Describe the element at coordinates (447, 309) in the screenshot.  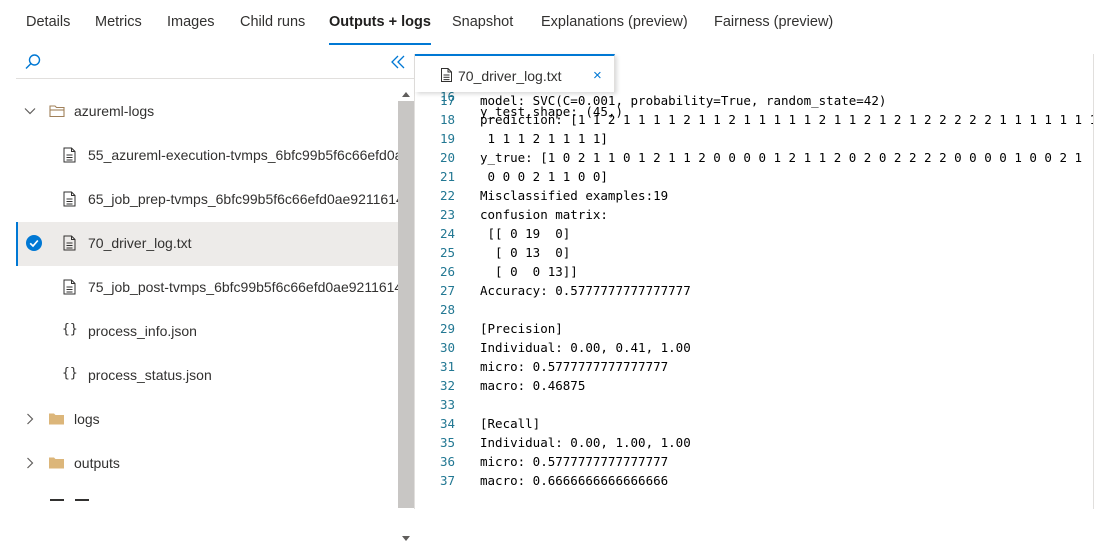
I see `line-number: 28` at that location.